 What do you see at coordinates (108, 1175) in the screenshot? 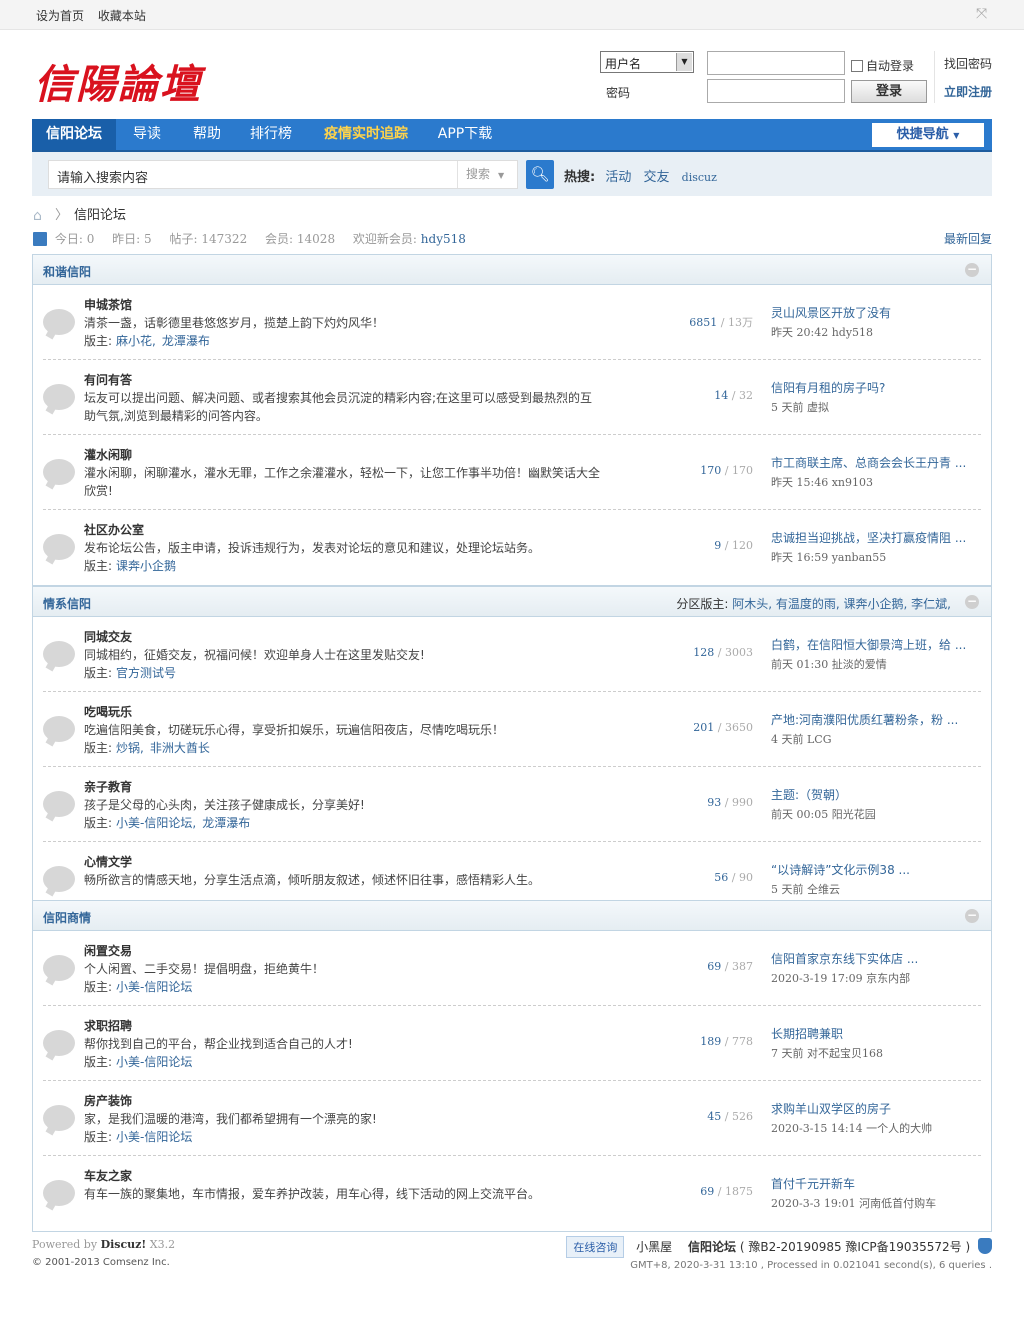
I see `forum-name: 车友之家` at bounding box center [108, 1175].